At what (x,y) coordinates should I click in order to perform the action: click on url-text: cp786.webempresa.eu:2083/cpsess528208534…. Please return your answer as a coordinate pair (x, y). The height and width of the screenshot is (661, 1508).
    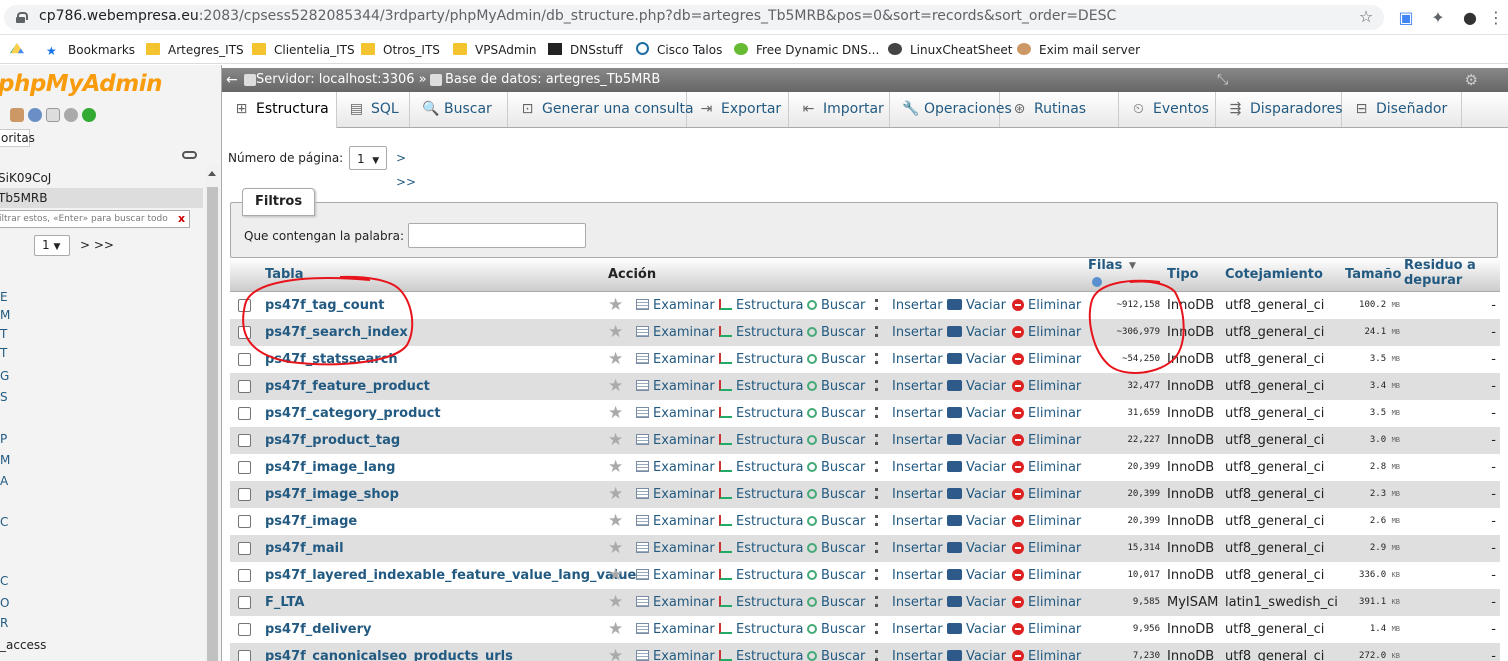
    Looking at the image, I should click on (577, 16).